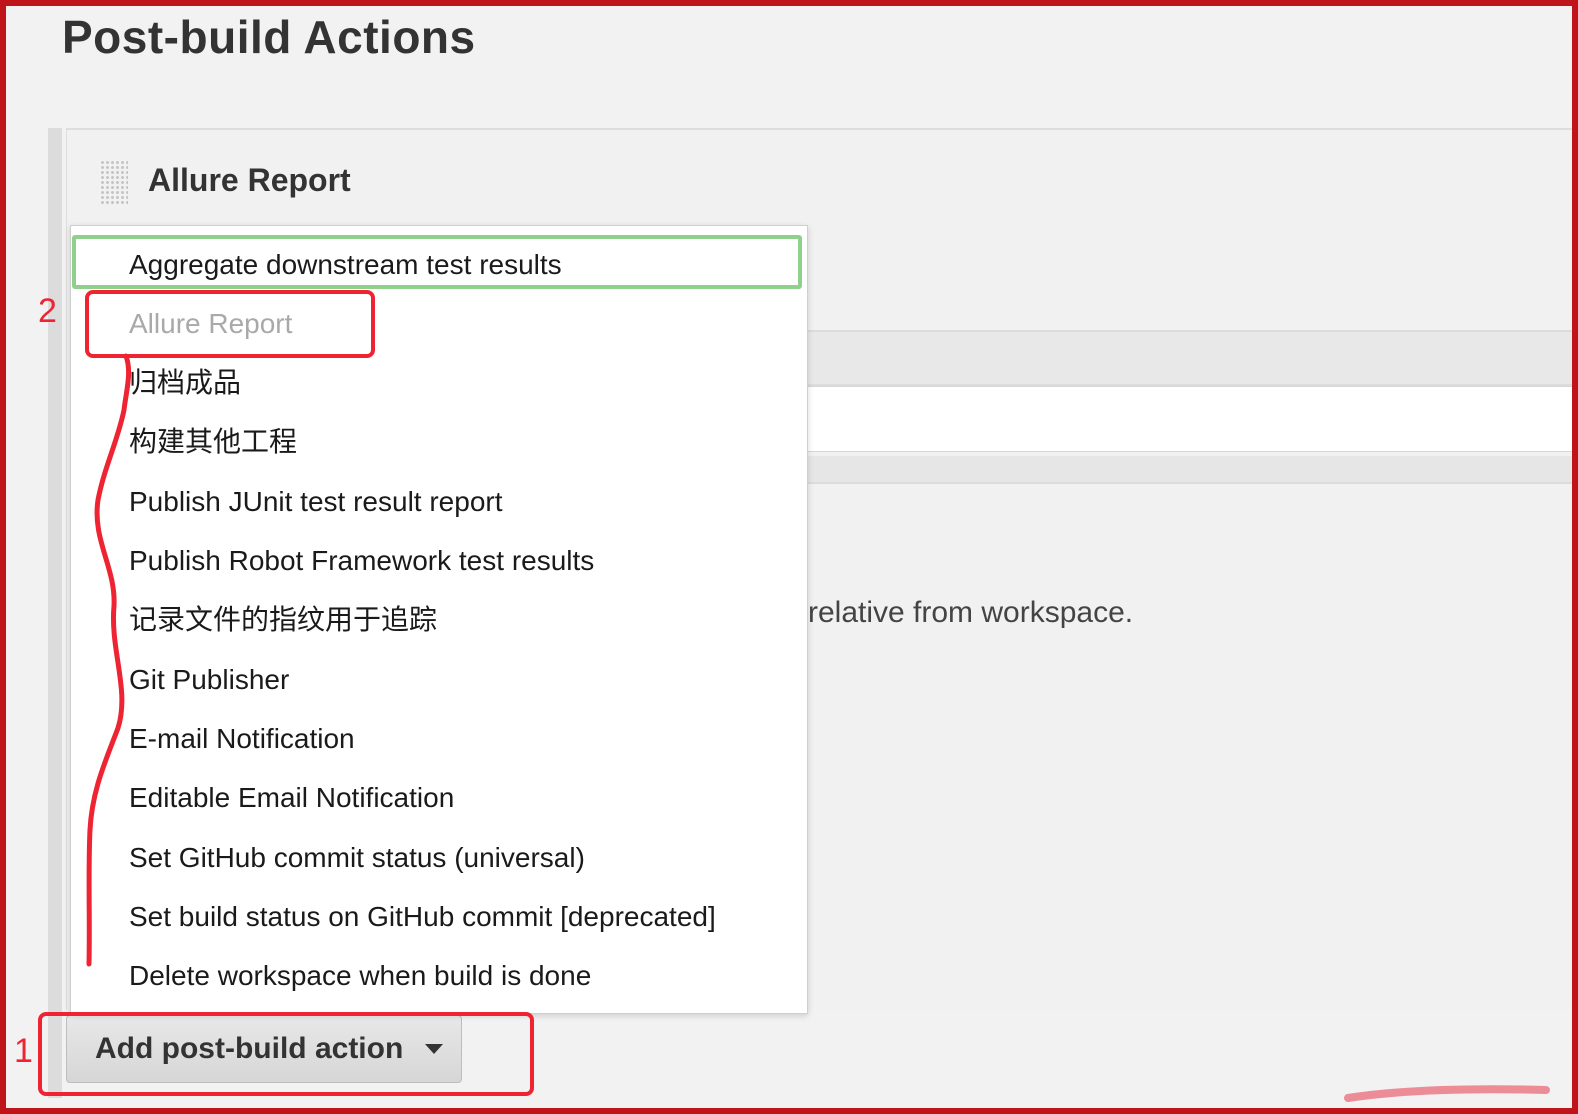 This screenshot has height=1114, width=1578. Describe the element at coordinates (316, 501) in the screenshot. I see `menu-item-publish-junit: Publish JUnit test result report` at that location.